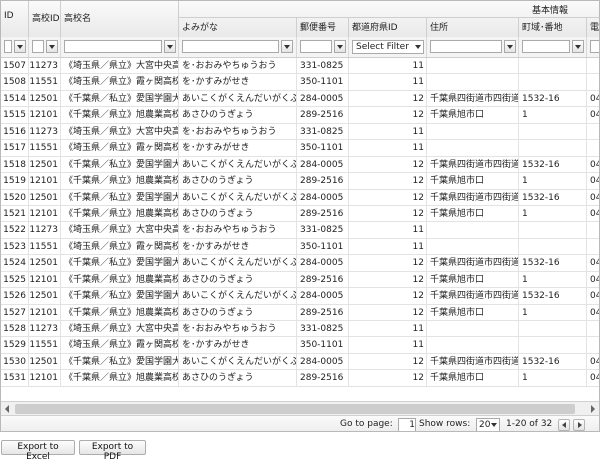  What do you see at coordinates (15, 19) in the screenshot?
I see `column-header-id: ID` at bounding box center [15, 19].